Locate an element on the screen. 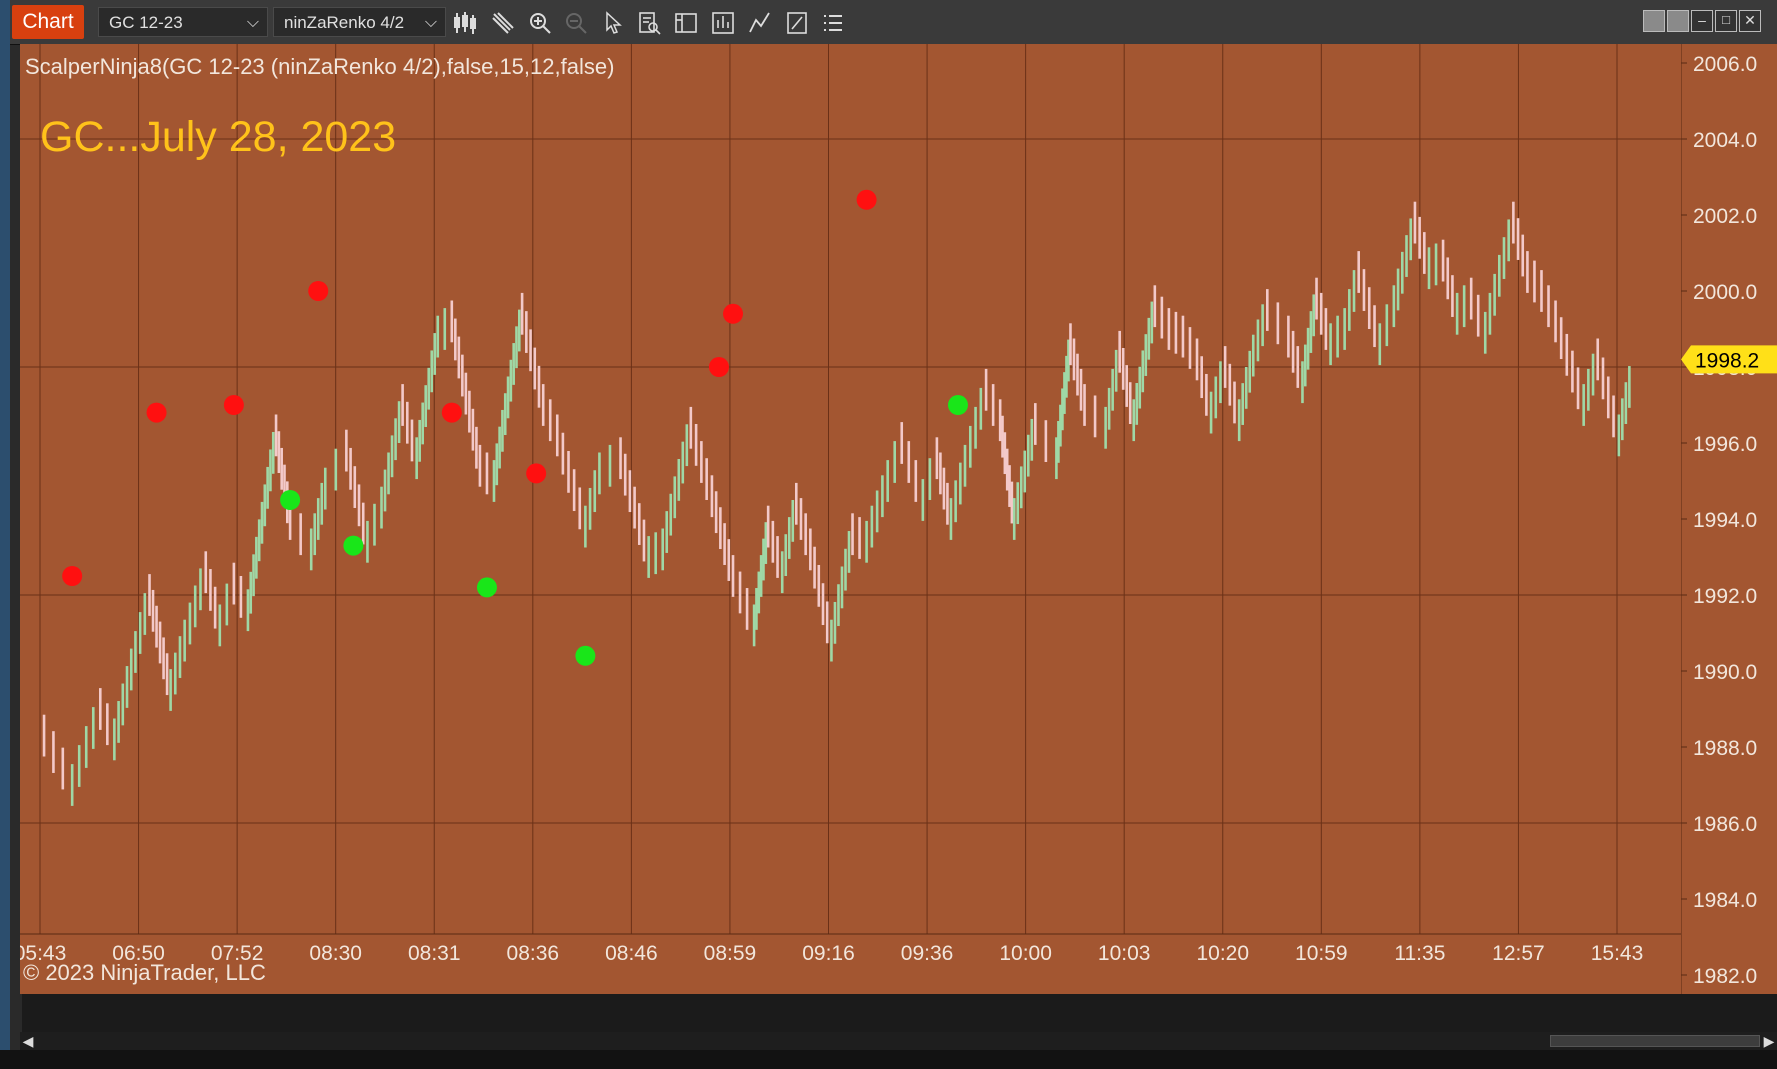  y-tick-label: 1994.0 is located at coordinates (1725, 520).